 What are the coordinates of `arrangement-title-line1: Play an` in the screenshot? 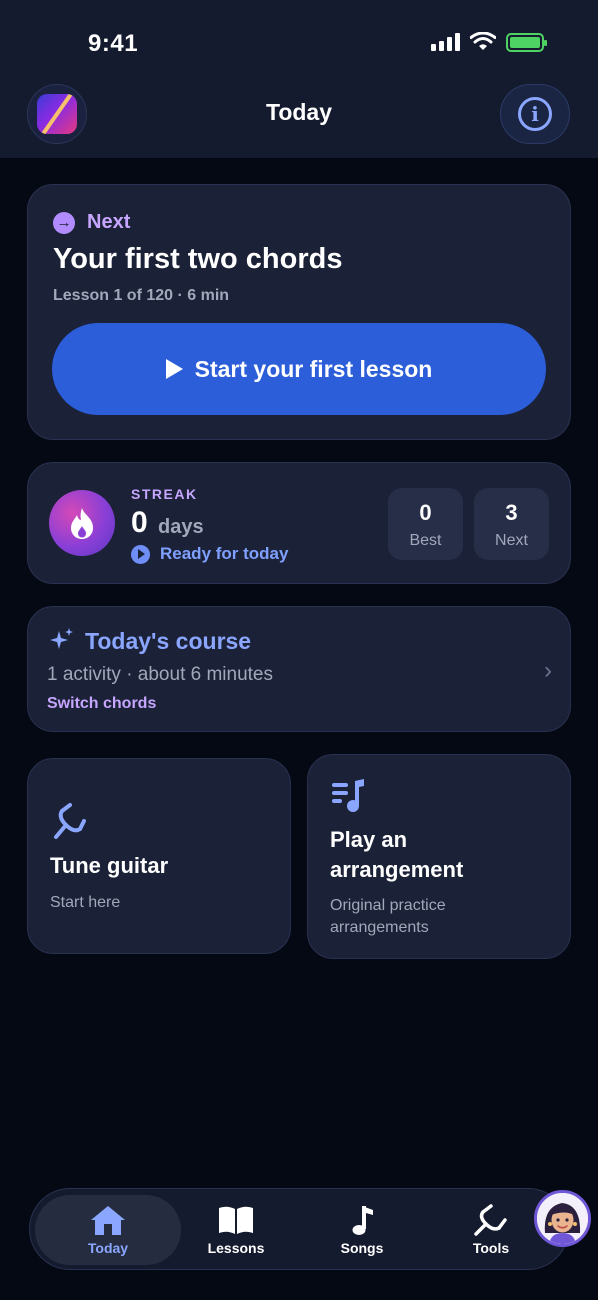 It's located at (369, 839).